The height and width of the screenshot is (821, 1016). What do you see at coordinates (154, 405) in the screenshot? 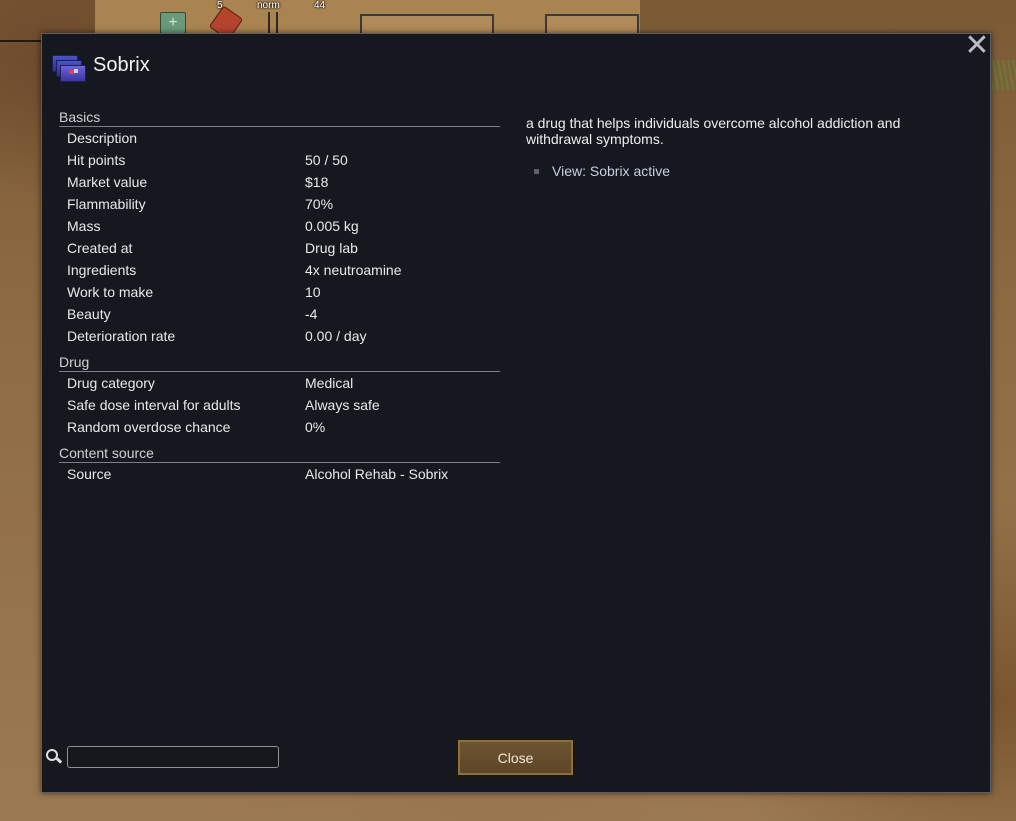
I see `stat-label: Safe dose interval for adults` at bounding box center [154, 405].